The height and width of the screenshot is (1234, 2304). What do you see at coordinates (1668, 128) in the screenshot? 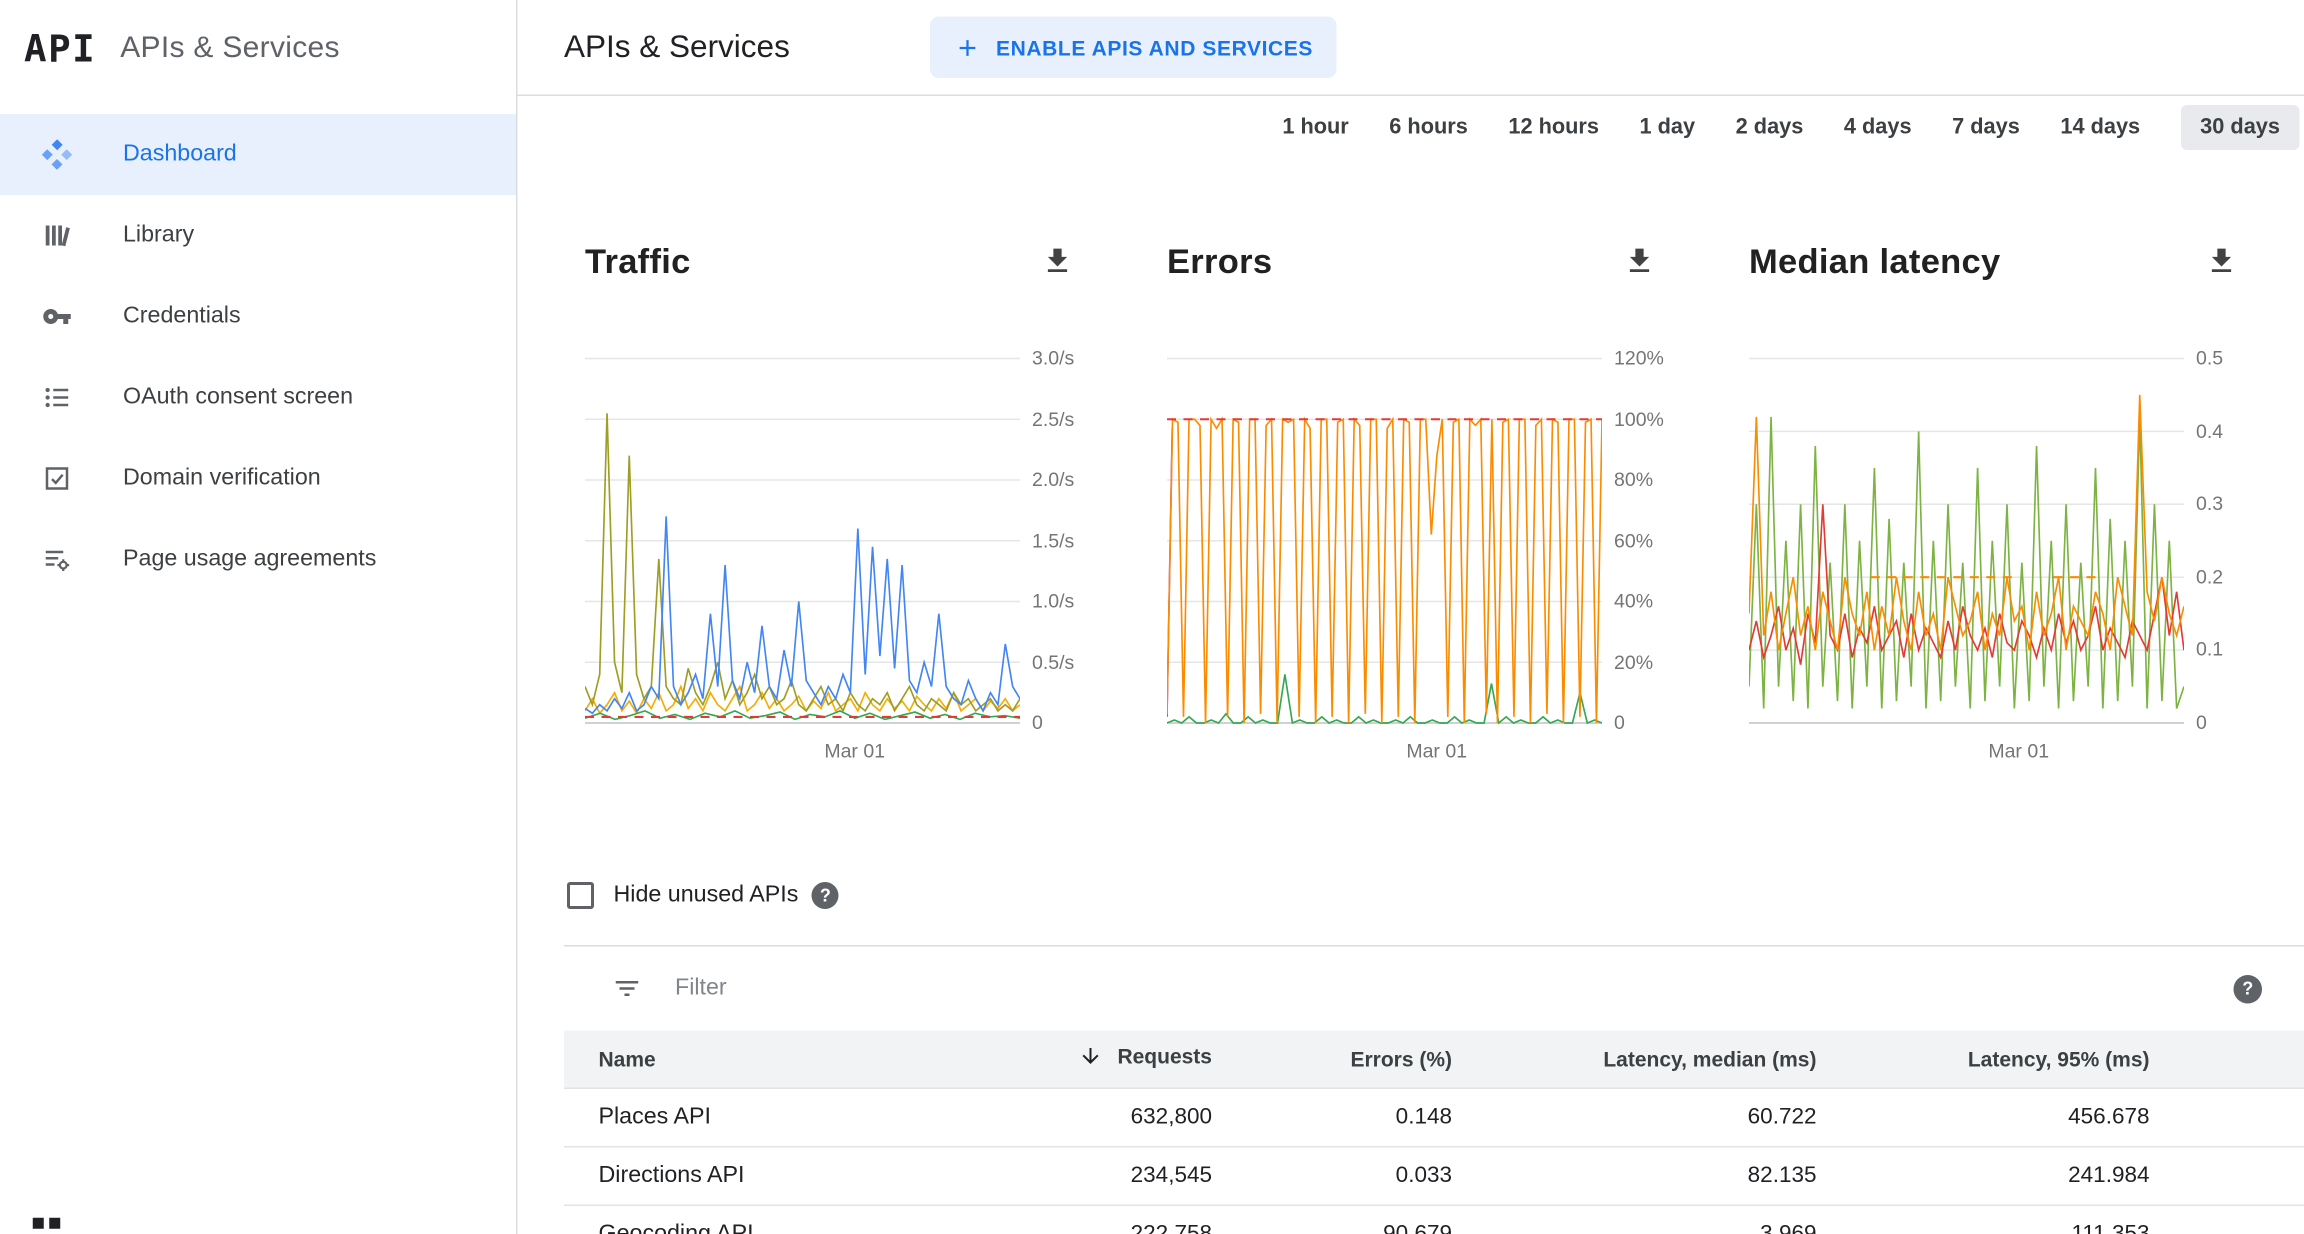
I see `time-range-1-day: 1 day` at bounding box center [1668, 128].